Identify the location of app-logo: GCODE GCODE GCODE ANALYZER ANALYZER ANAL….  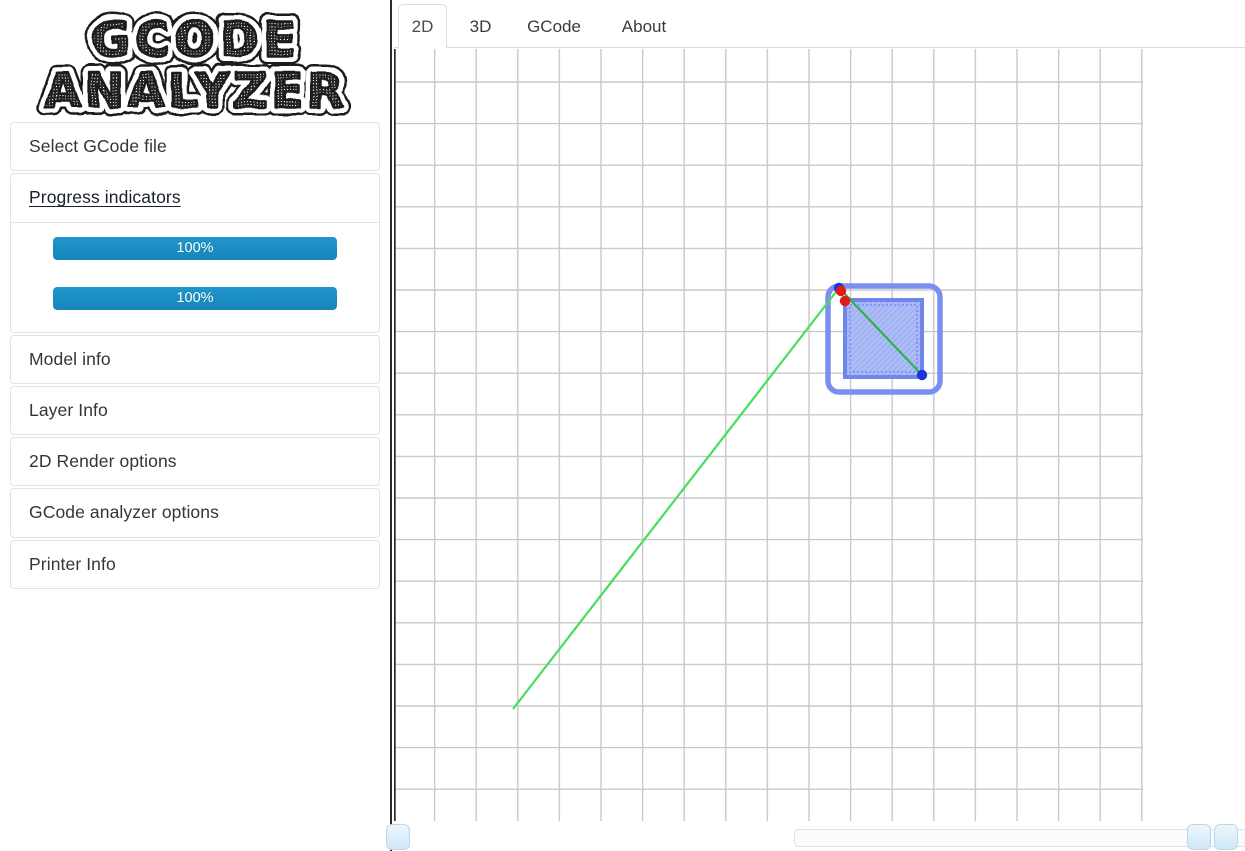
(196, 61).